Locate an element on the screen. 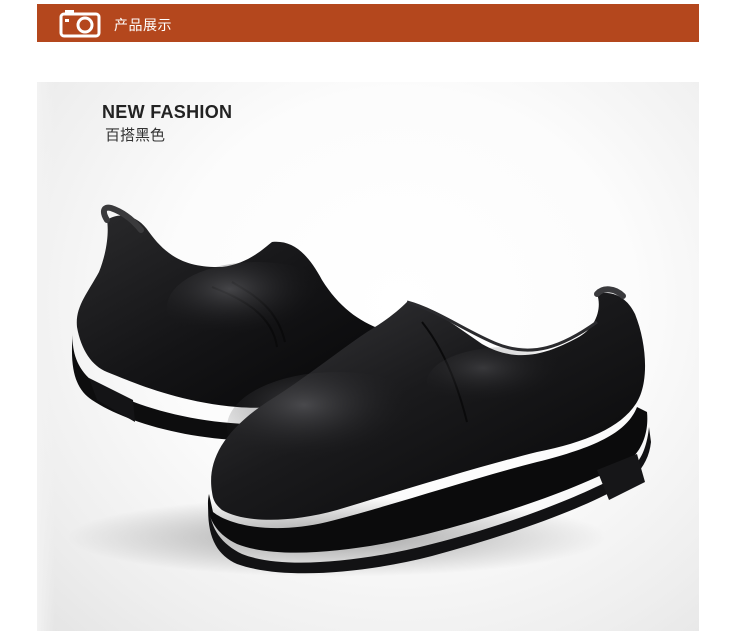 The image size is (739, 631). section-title: 产品展示 is located at coordinates (143, 26).